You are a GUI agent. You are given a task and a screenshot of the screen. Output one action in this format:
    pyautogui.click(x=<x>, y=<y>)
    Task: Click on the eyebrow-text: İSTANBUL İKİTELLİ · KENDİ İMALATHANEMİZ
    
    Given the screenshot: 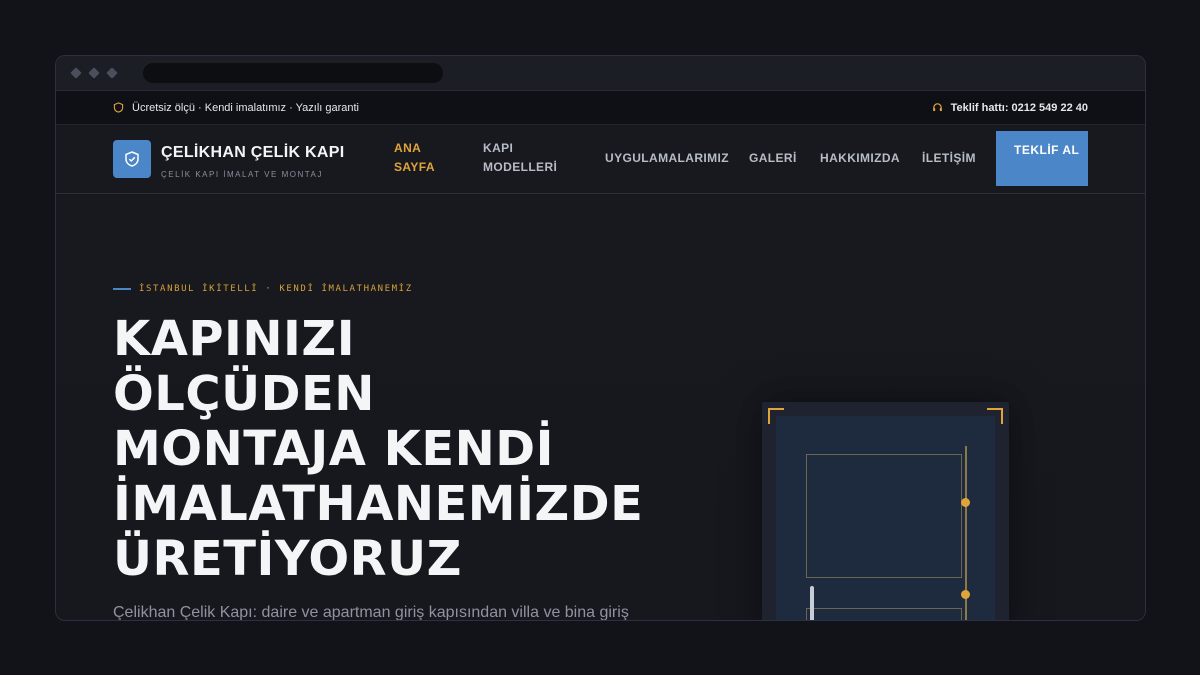 What is the action you would take?
    pyautogui.click(x=276, y=289)
    